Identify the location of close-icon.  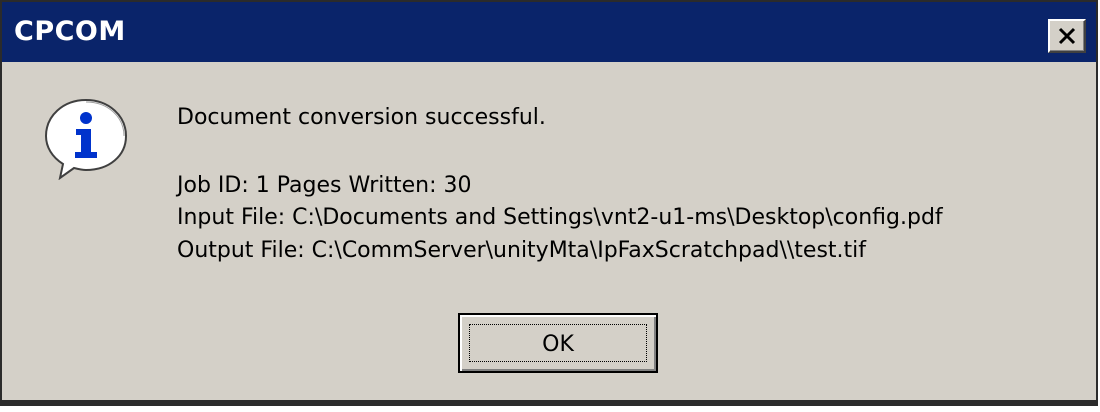
(1067, 36).